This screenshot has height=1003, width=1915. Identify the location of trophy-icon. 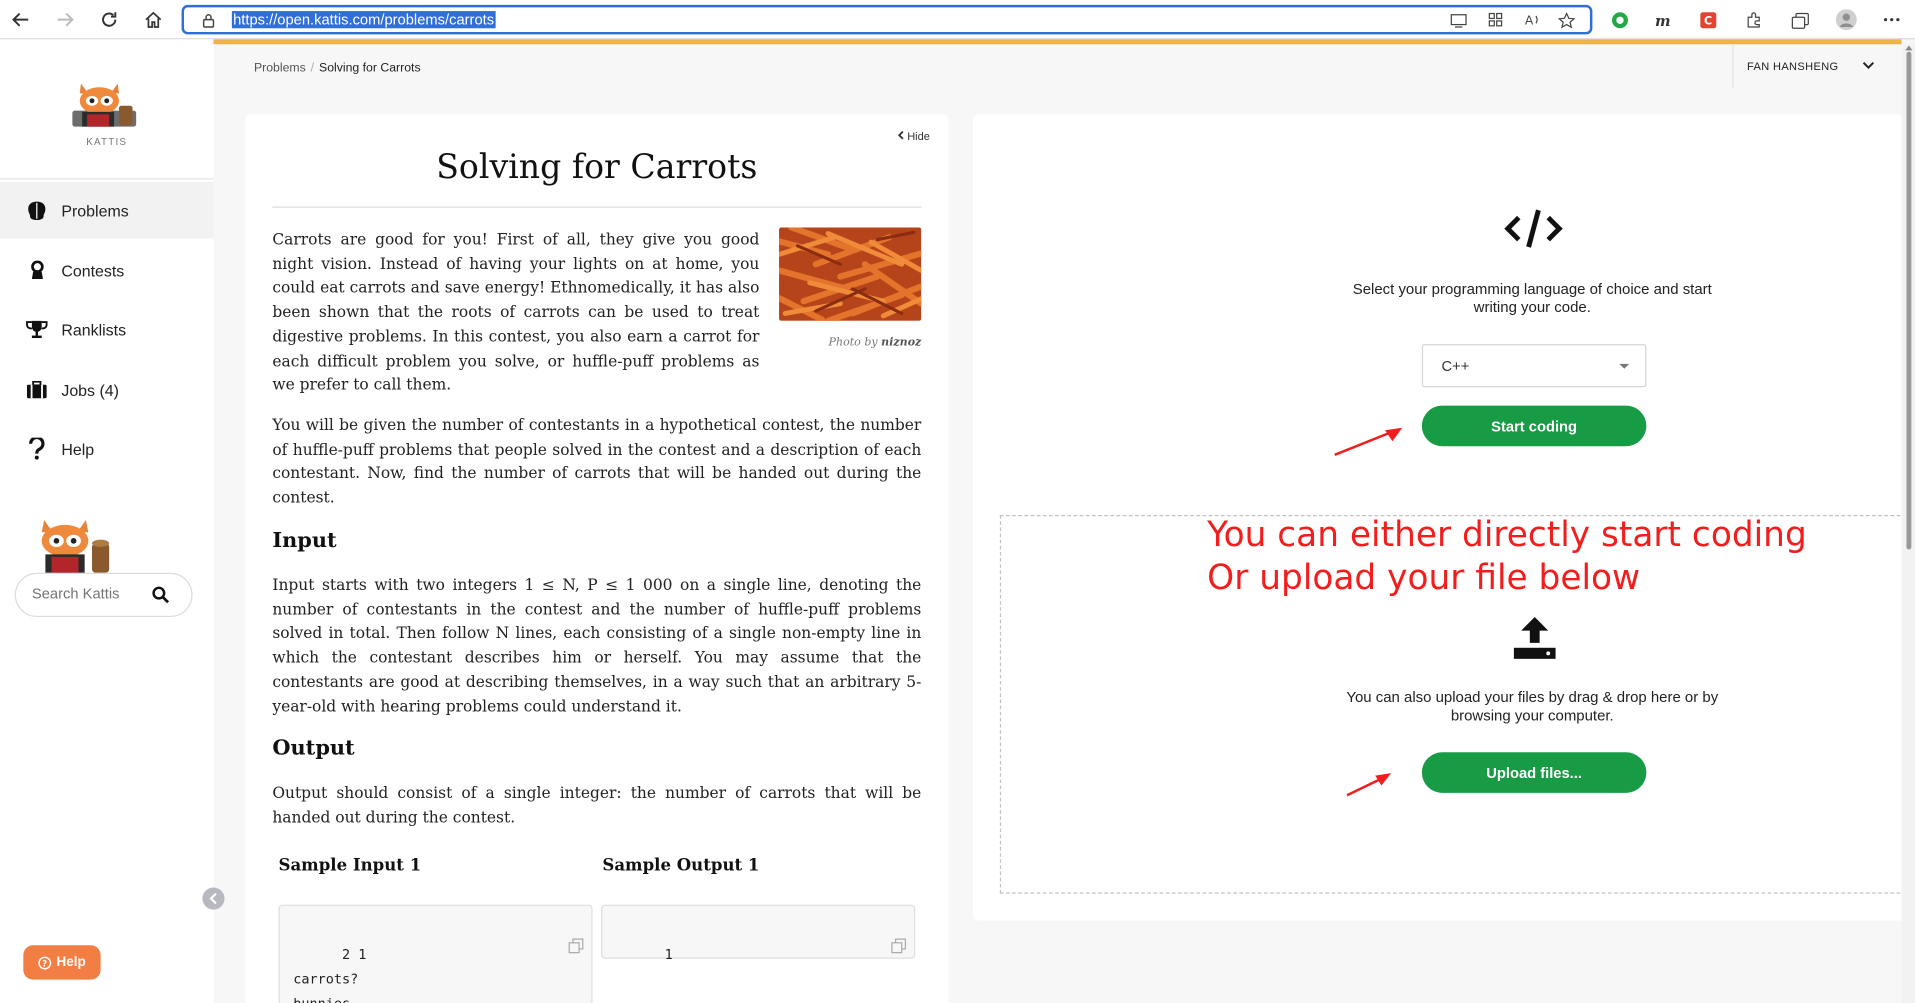
(30, 330).